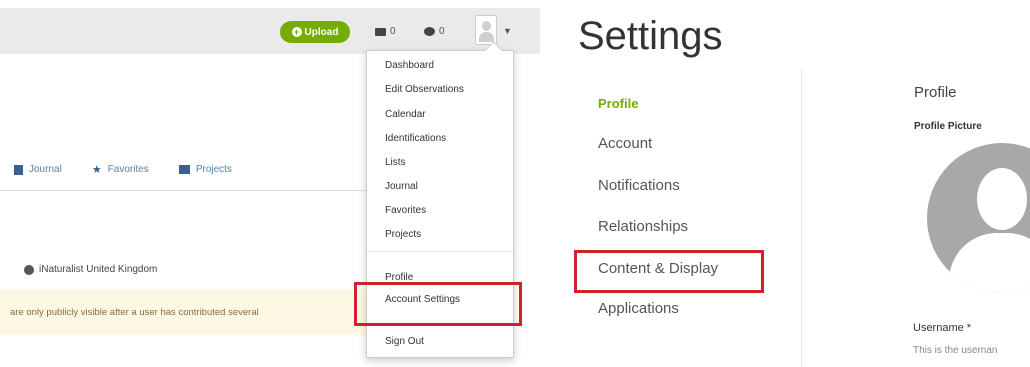 The image size is (1030, 367). I want to click on tab-journal: Journal, so click(38, 169).